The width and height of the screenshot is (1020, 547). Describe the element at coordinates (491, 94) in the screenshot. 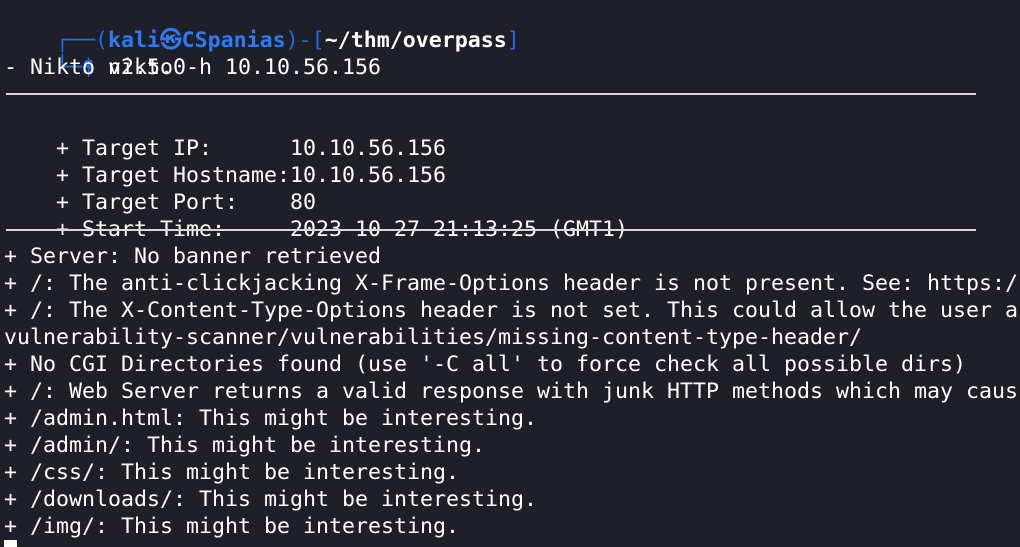

I see `separator-top` at that location.